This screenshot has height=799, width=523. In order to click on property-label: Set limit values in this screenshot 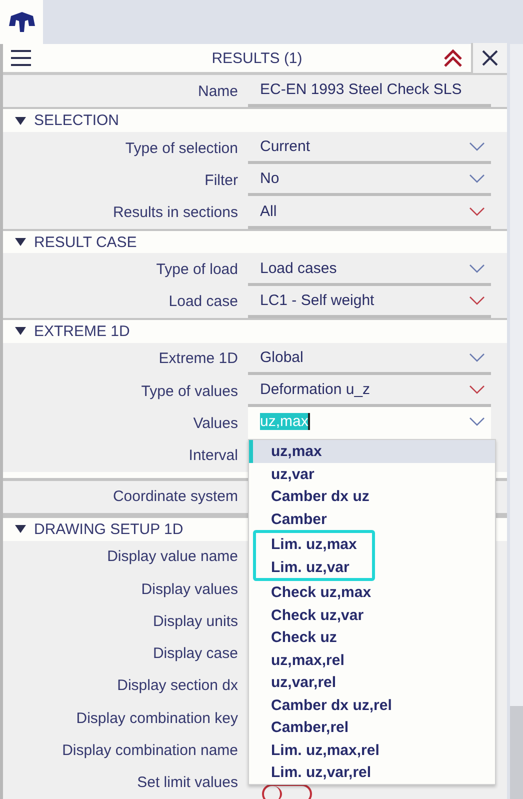, I will do `click(187, 783)`.